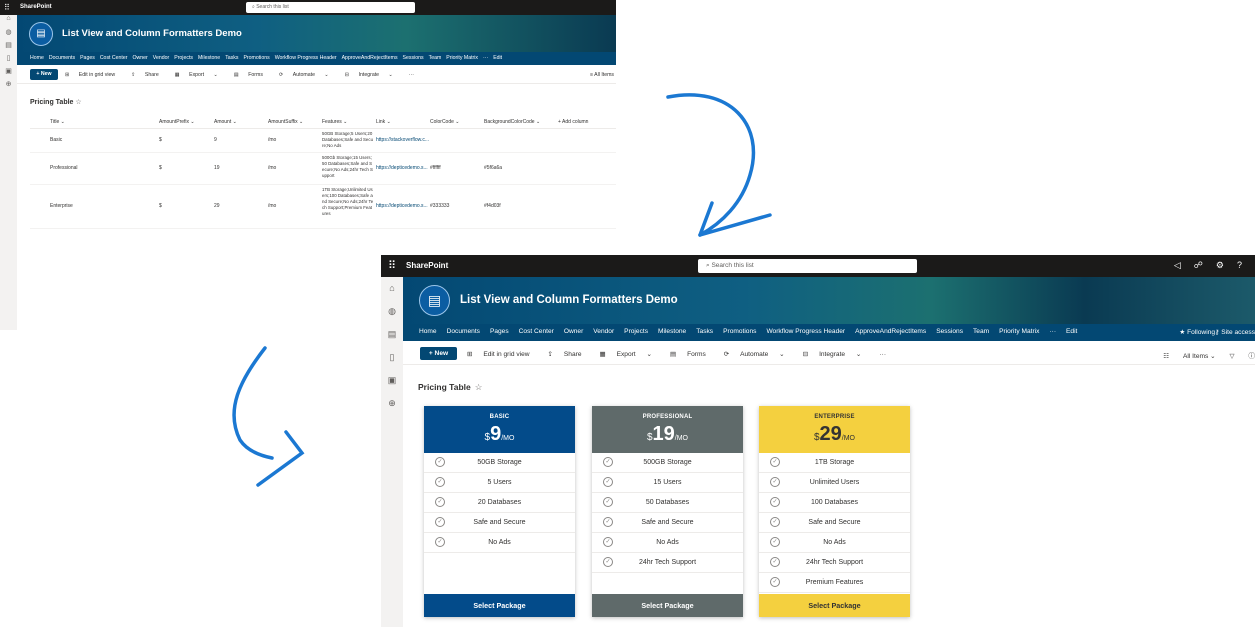 Image resolution: width=1255 pixels, height=627 pixels. Describe the element at coordinates (1239, 265) in the screenshot. I see `help-icon: ?` at that location.